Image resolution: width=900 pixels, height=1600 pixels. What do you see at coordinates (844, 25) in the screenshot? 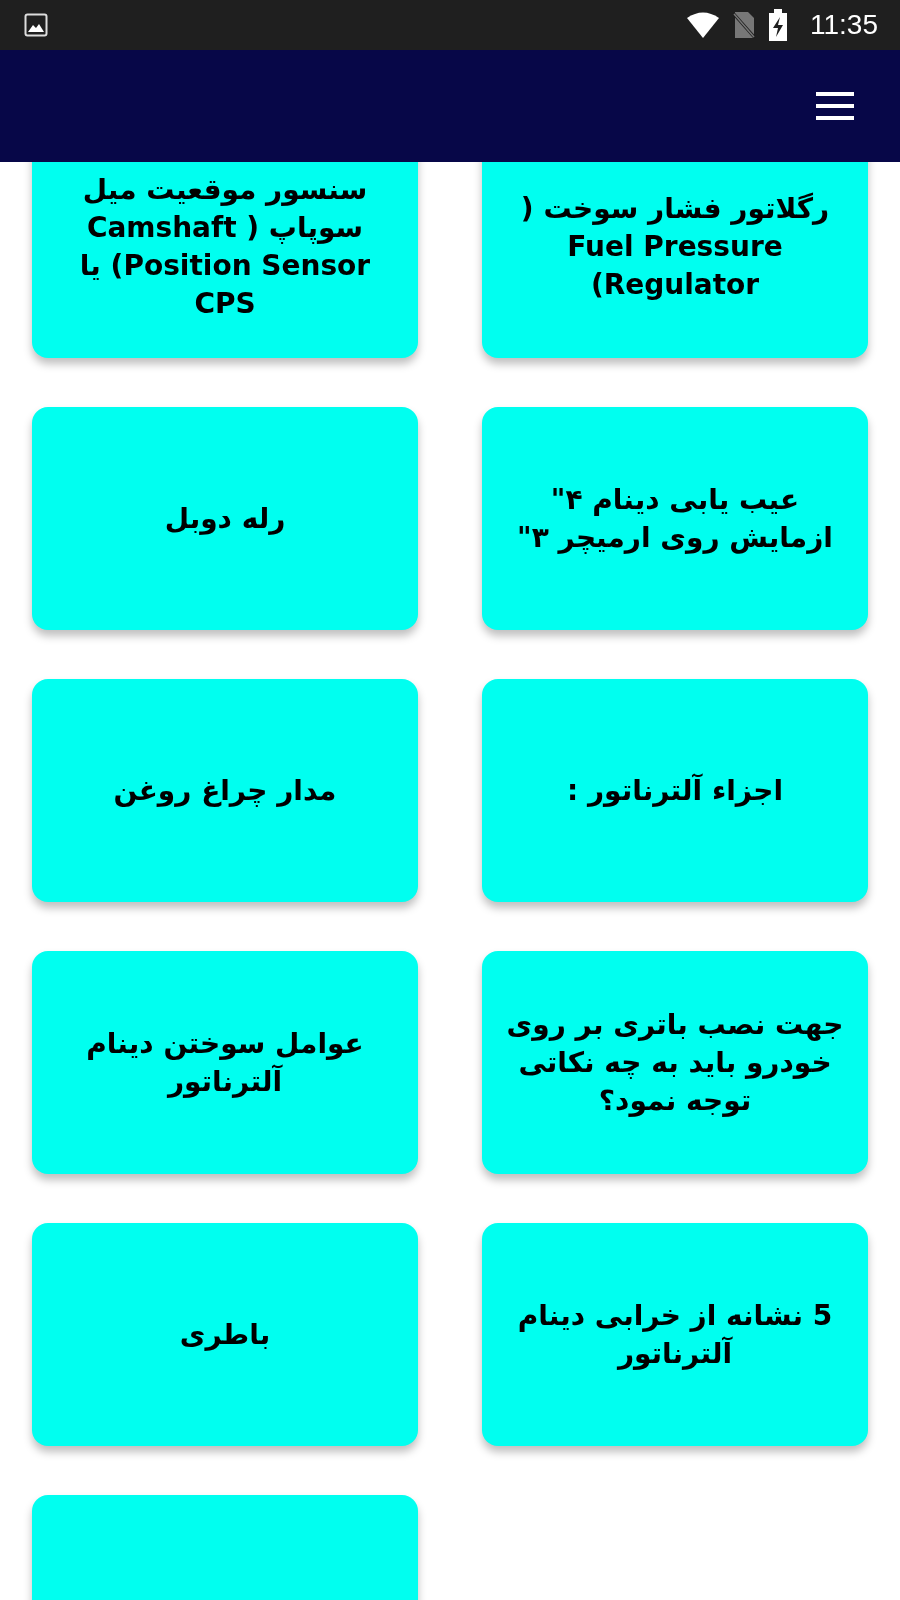
I see `clock-time: 11:35` at bounding box center [844, 25].